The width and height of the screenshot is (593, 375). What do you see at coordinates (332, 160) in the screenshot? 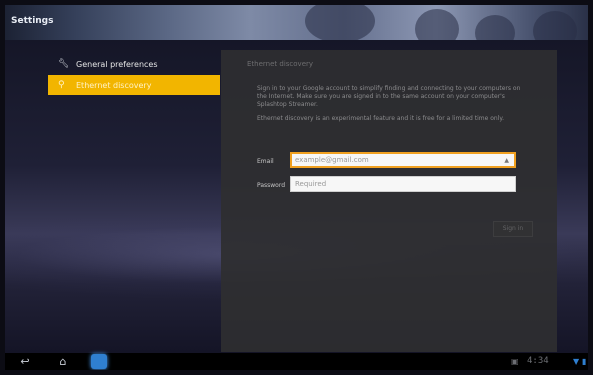
I see `email-value: example@gmail.com` at bounding box center [332, 160].